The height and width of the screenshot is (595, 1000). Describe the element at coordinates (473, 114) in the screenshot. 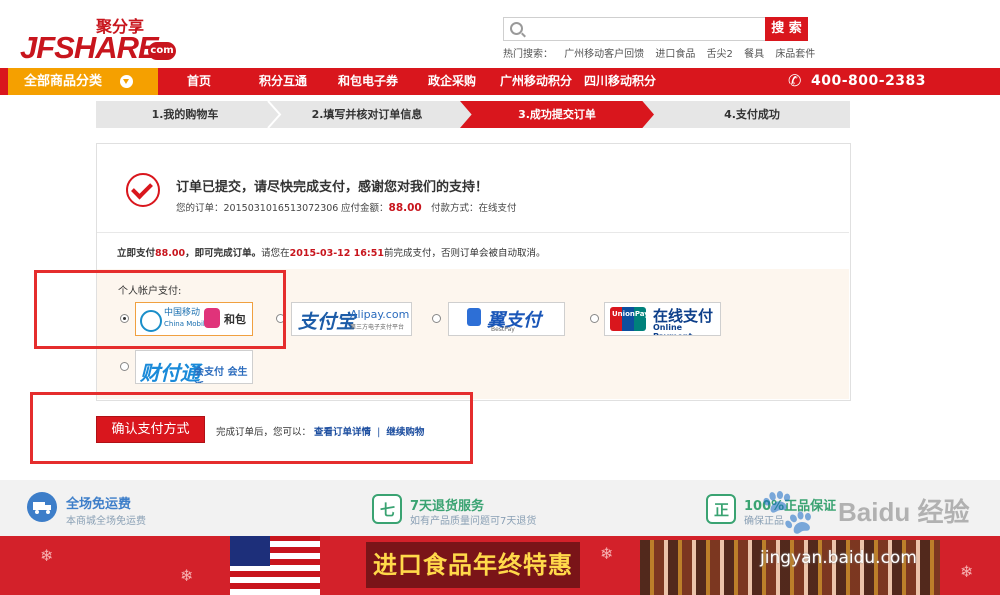

I see `checkout-steps: 1.我的购物车 2.填写并核对订单信息 3.成功提交订单 4.支付成功` at that location.